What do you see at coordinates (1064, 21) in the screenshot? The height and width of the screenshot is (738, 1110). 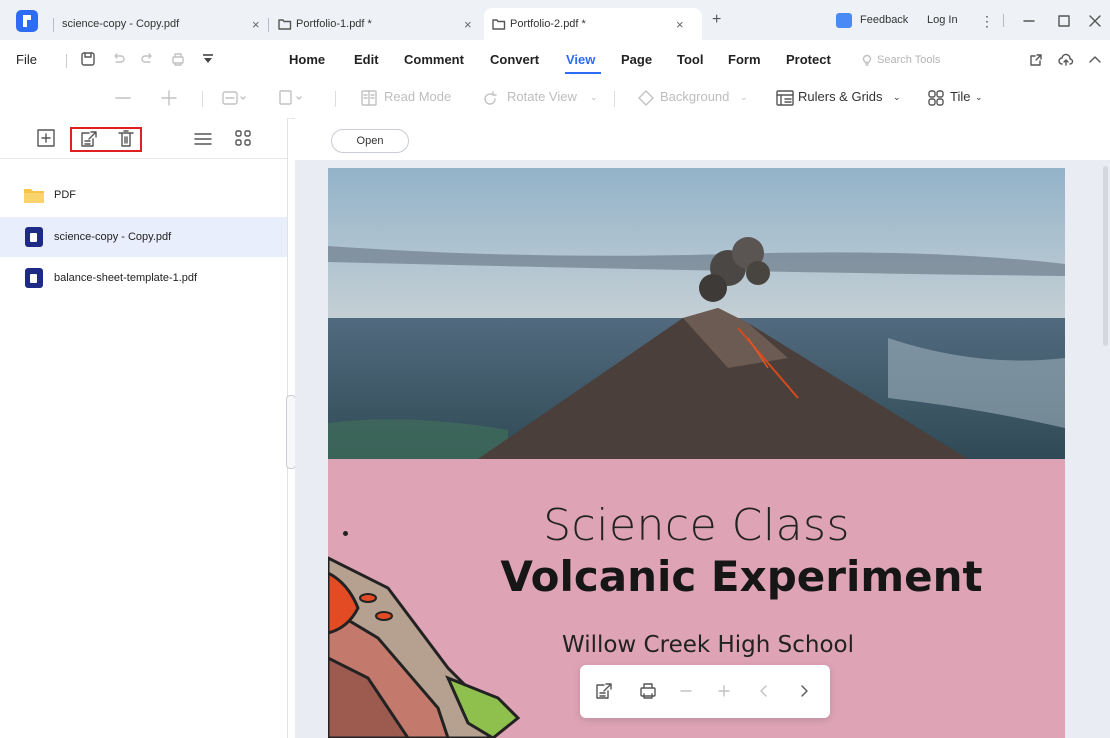 I see `maximize-icon` at bounding box center [1064, 21].